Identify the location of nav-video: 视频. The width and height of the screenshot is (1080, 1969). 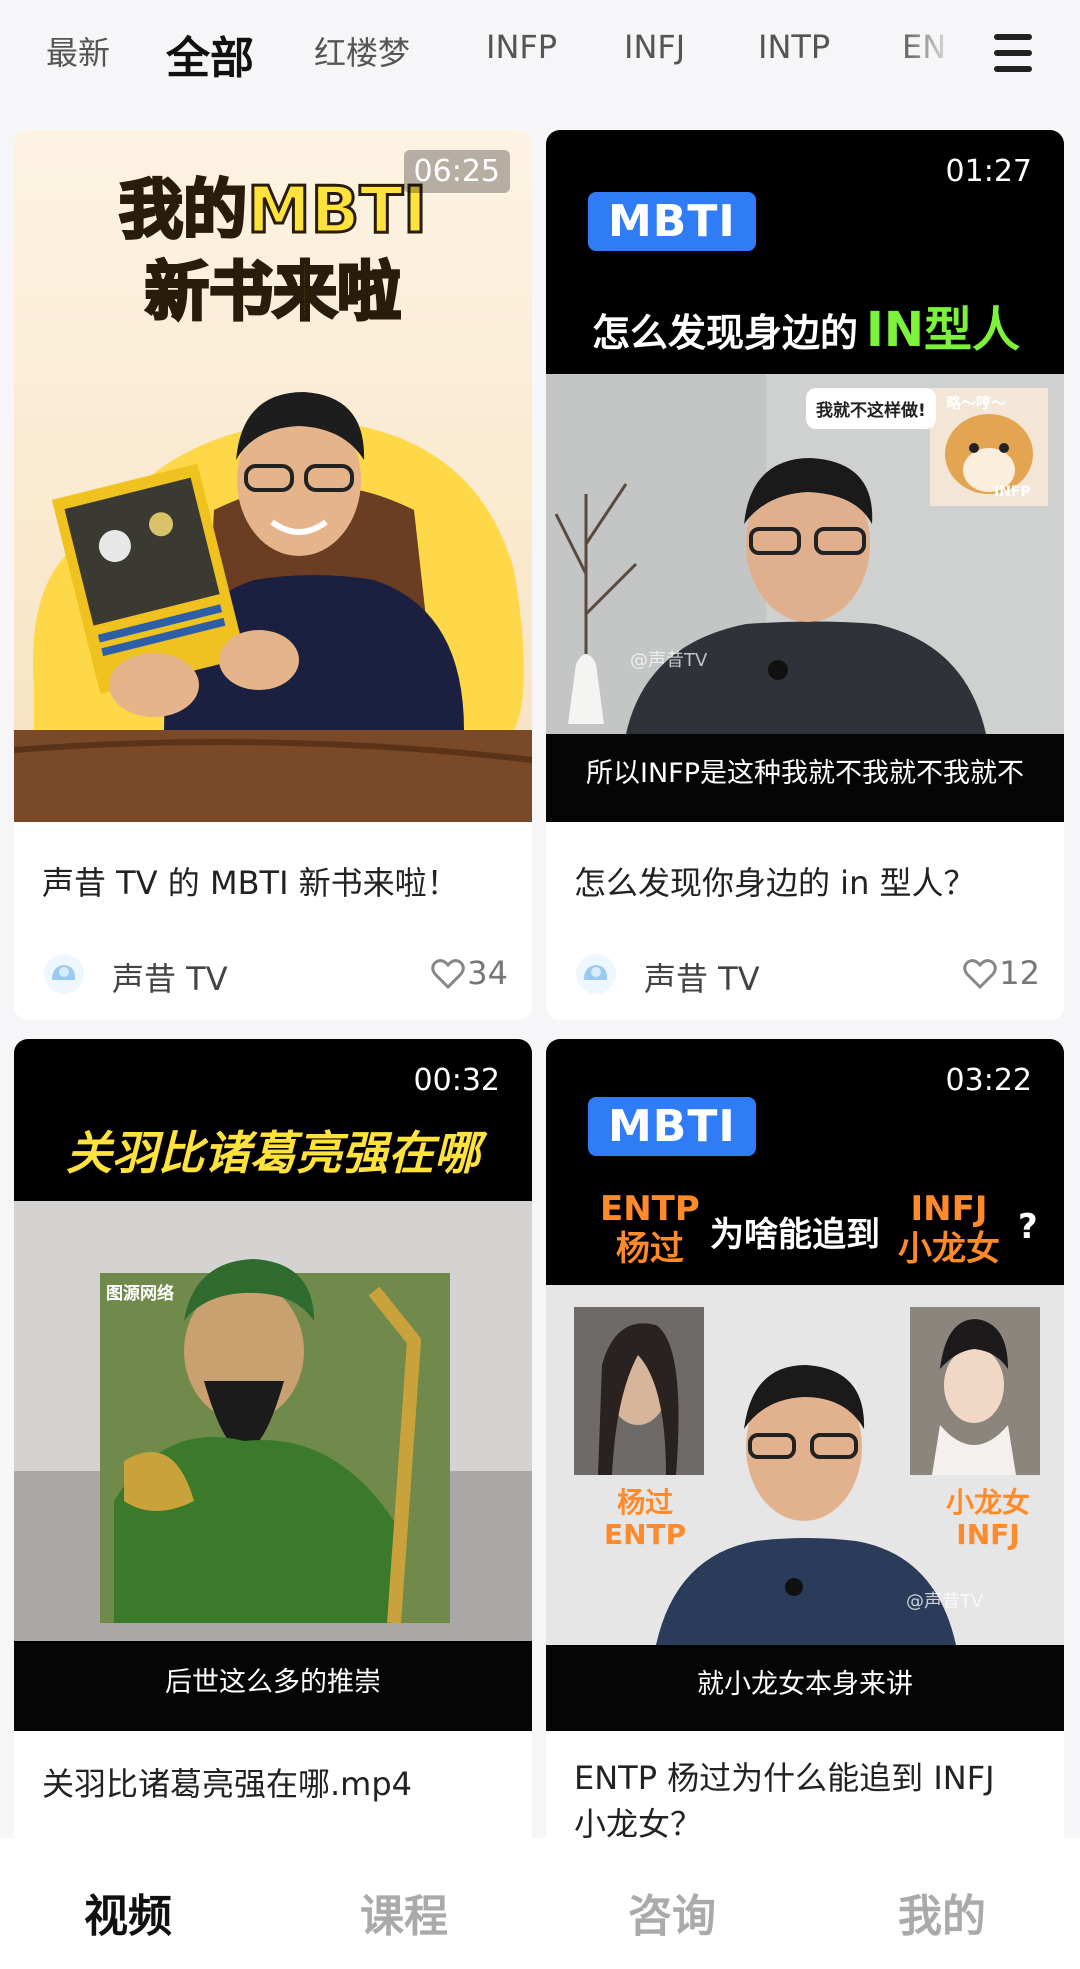
(130, 1915).